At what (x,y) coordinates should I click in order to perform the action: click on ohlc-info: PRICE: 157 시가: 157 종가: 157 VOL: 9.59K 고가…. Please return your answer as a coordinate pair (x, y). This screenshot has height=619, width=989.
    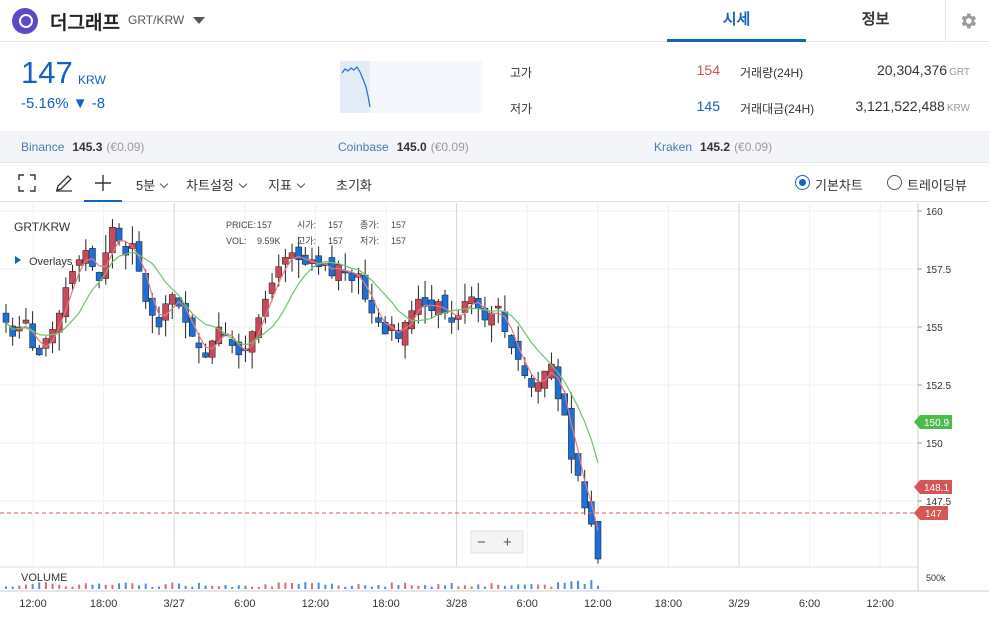
    Looking at the image, I should click on (316, 233).